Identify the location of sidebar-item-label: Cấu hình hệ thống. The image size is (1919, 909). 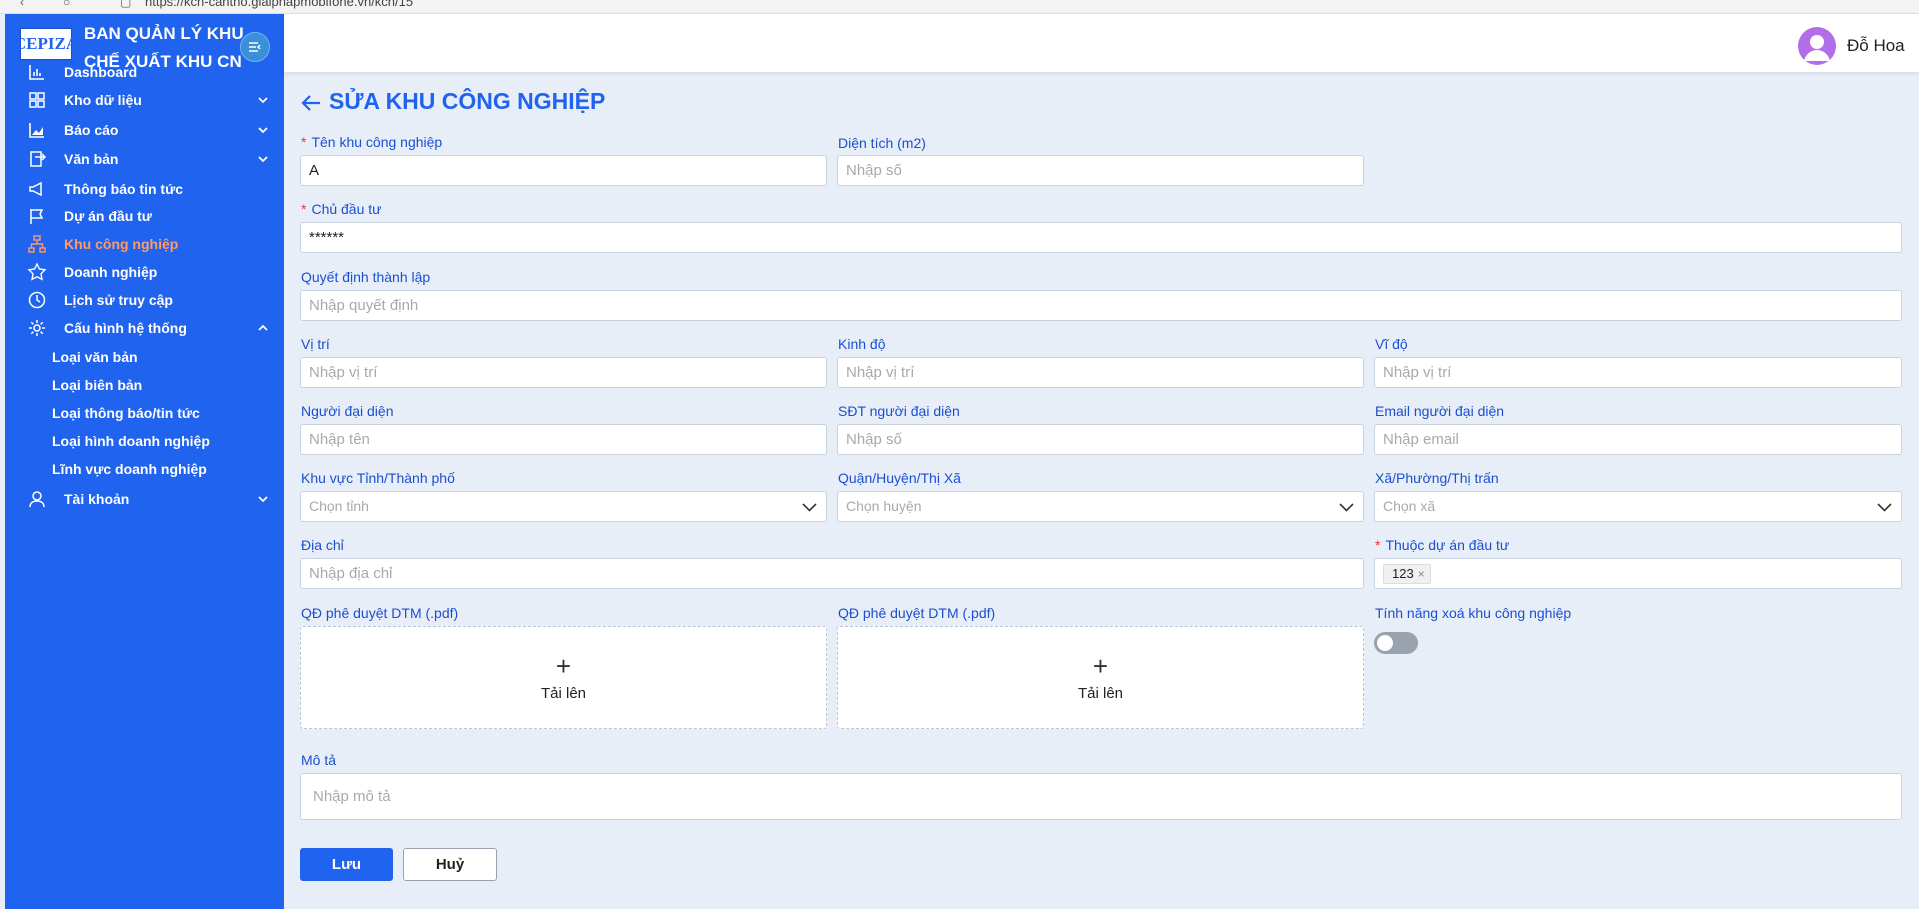
(125, 328).